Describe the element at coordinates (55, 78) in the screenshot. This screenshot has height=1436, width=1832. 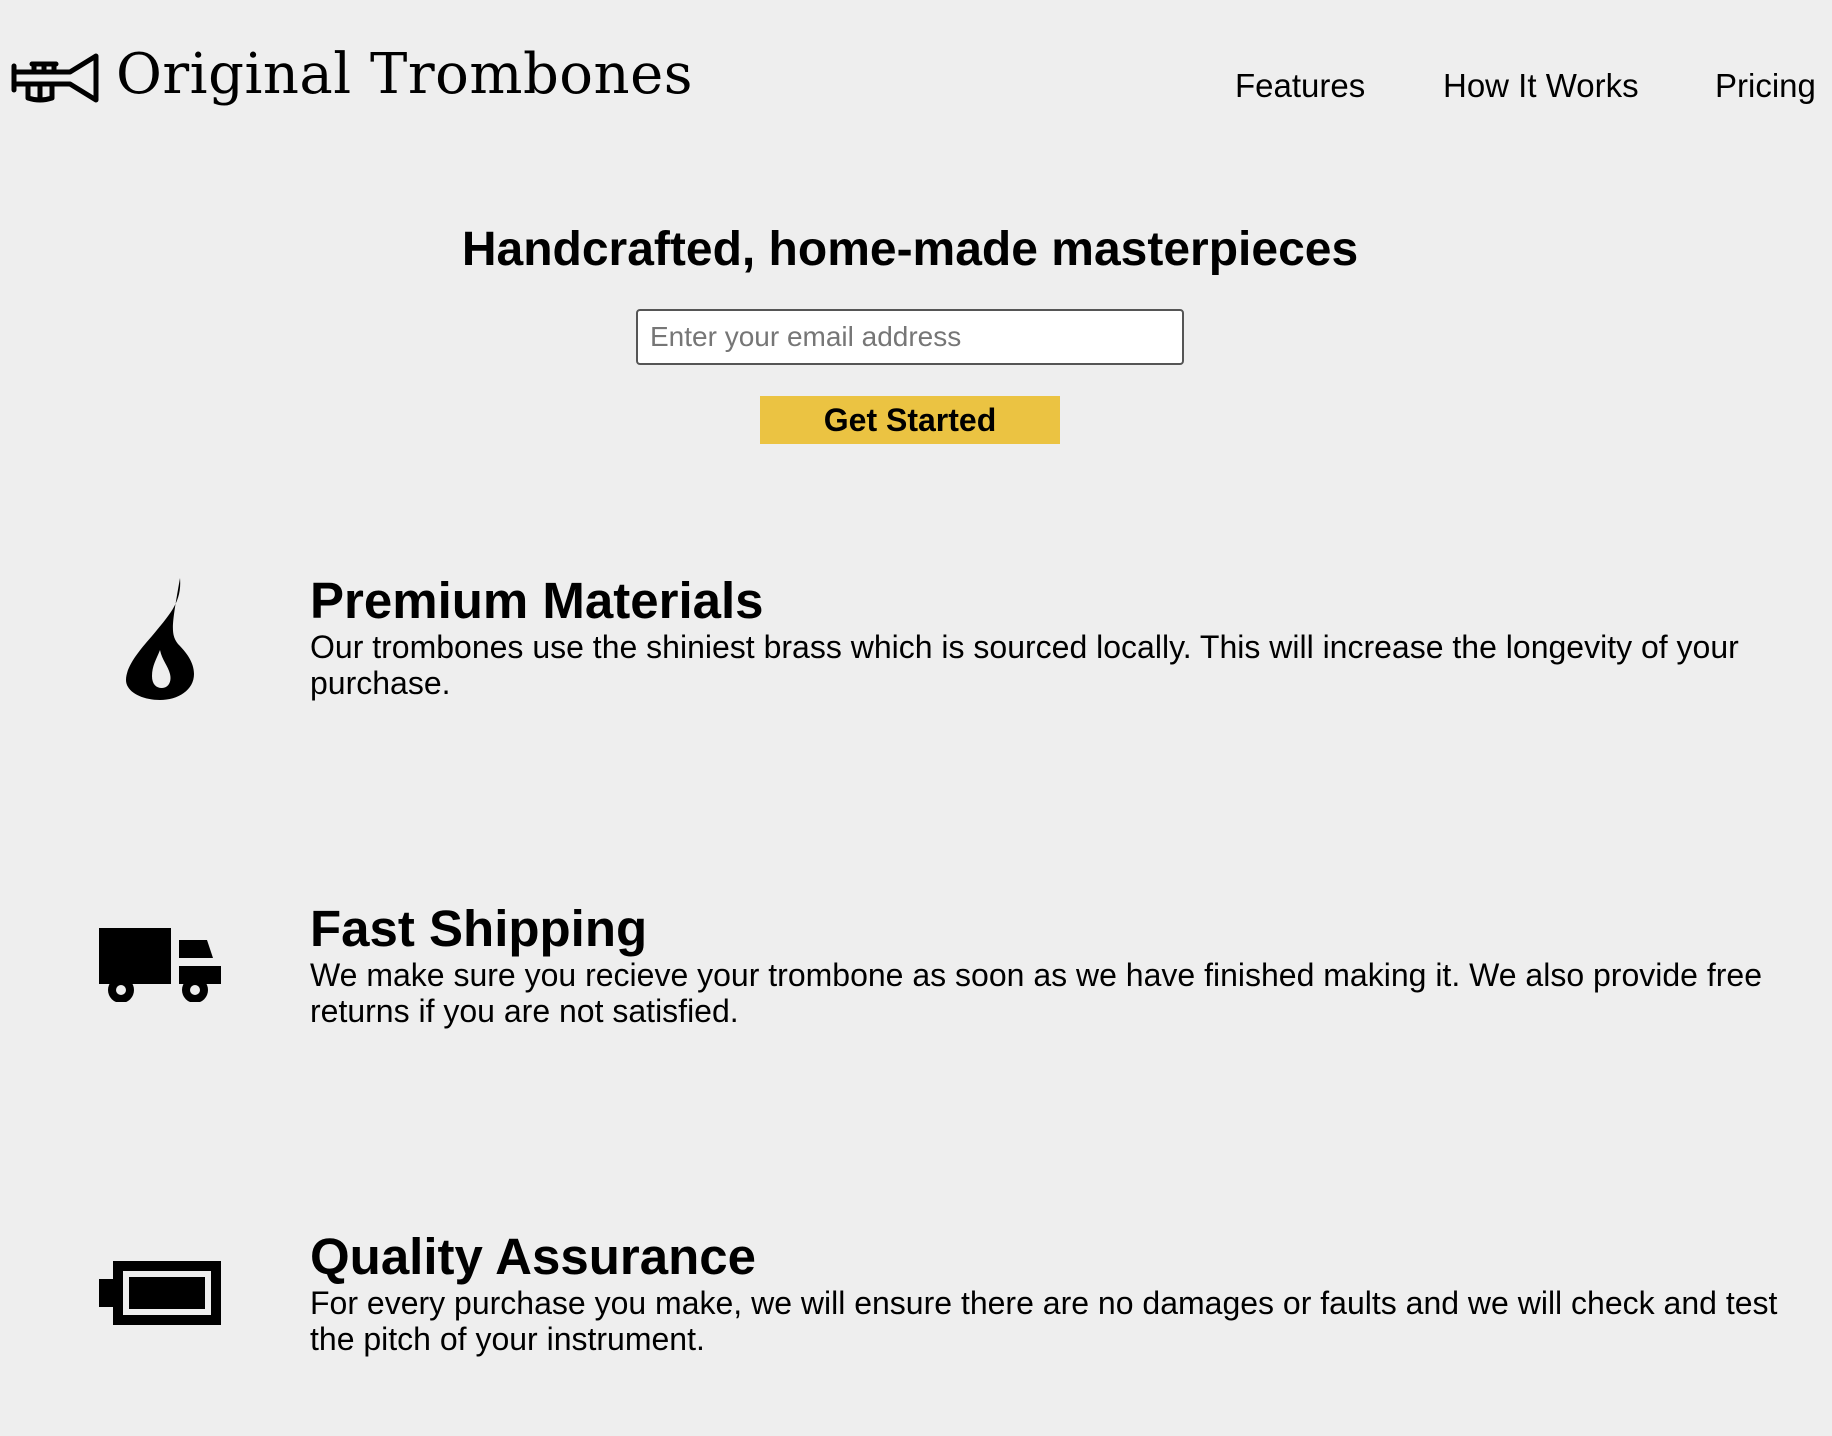
I see `trumpet-logo-icon` at that location.